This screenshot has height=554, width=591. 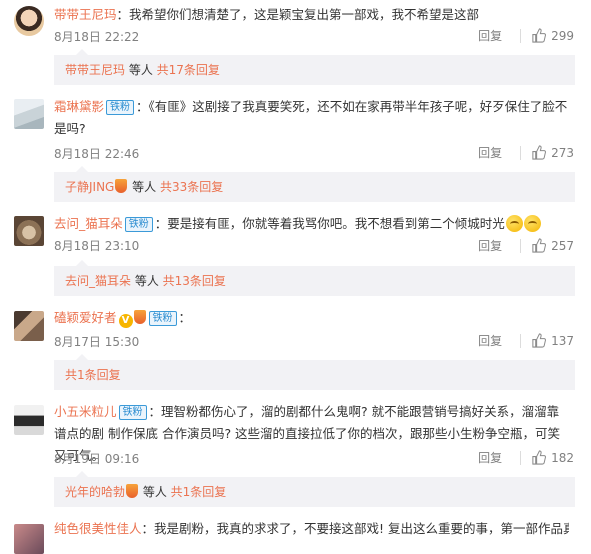 What do you see at coordinates (314, 372) in the screenshot?
I see `reply-thread-summary: 共1条回复` at bounding box center [314, 372].